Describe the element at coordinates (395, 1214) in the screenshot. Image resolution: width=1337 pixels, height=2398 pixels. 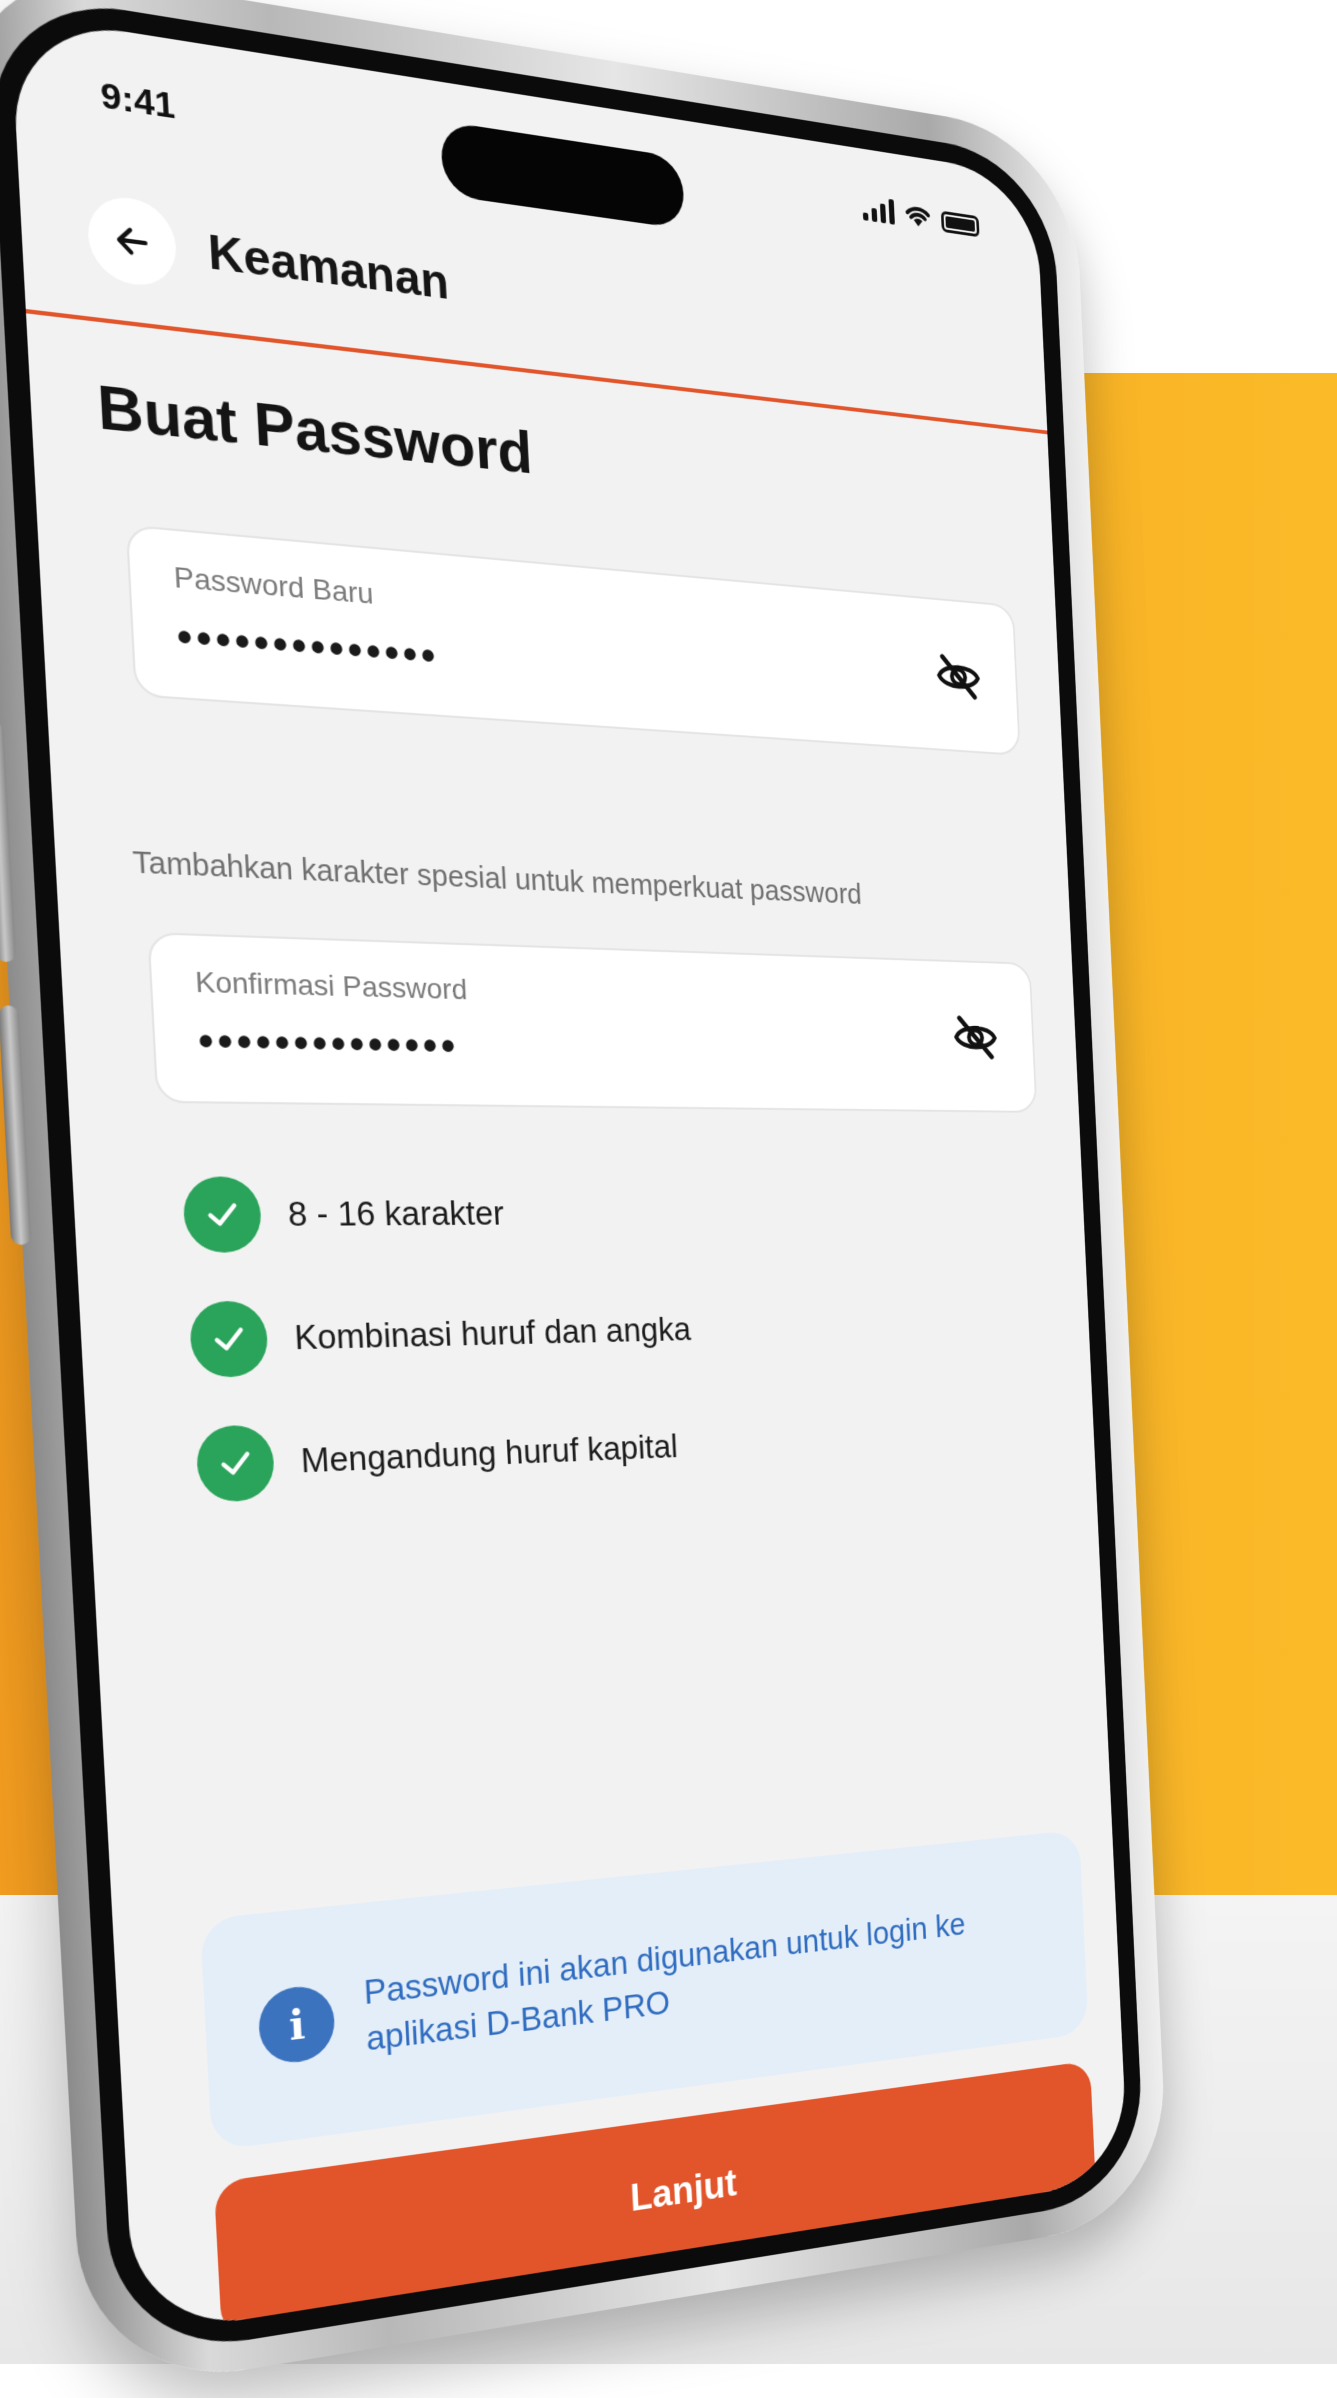
I see `rule-text: 8 - 16 karakter` at that location.